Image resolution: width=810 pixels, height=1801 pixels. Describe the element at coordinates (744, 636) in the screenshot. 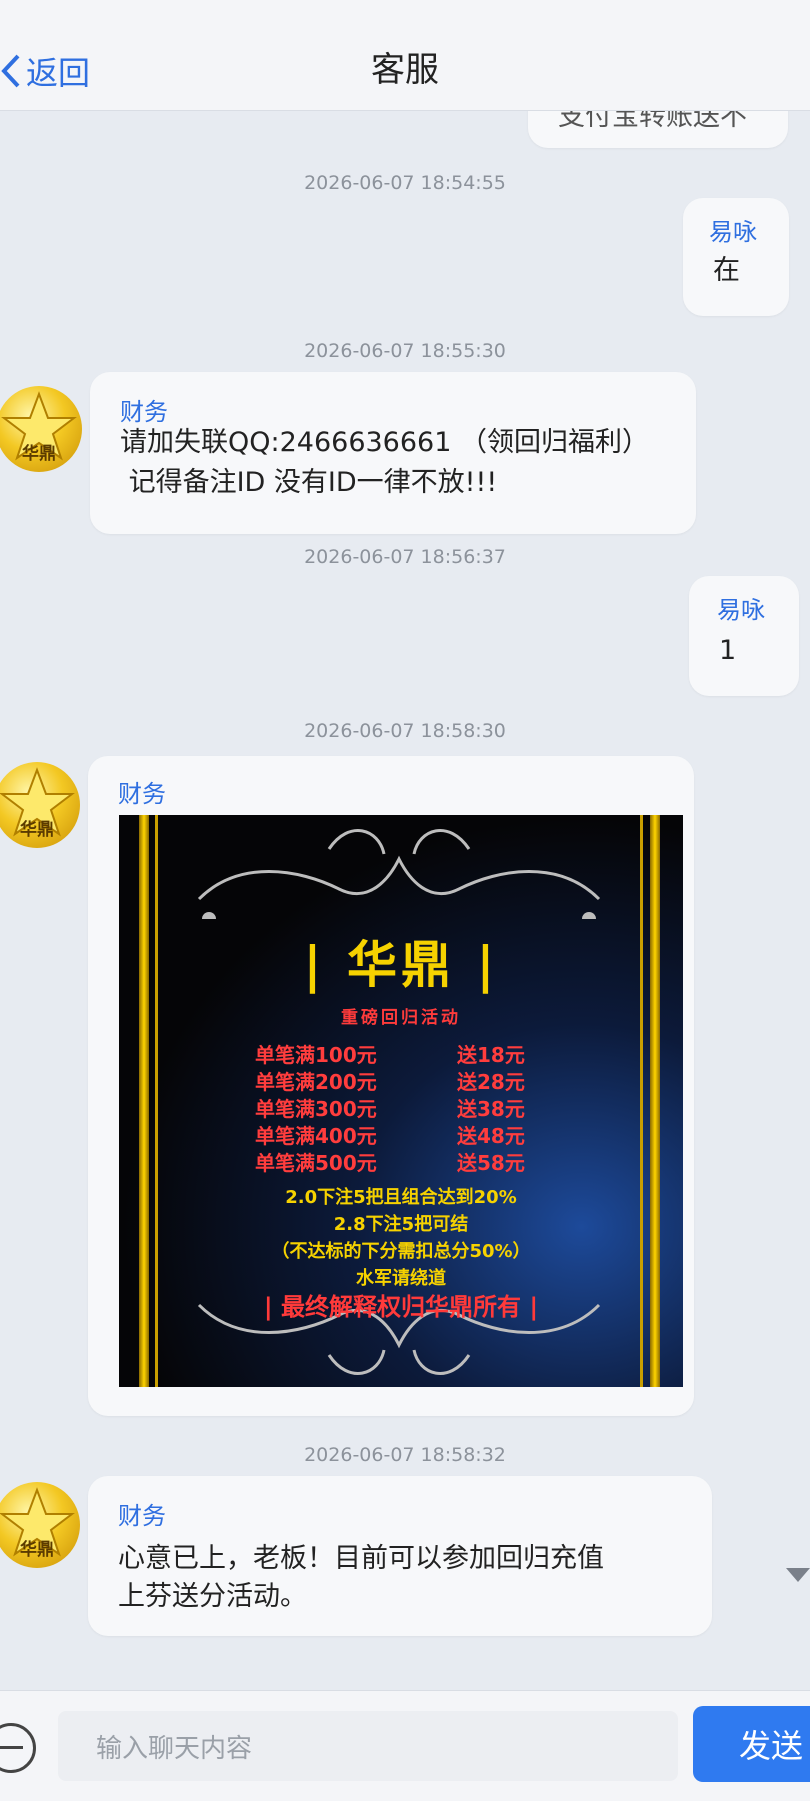

I see `message-bubble-outgoing: 易咏 1` at that location.